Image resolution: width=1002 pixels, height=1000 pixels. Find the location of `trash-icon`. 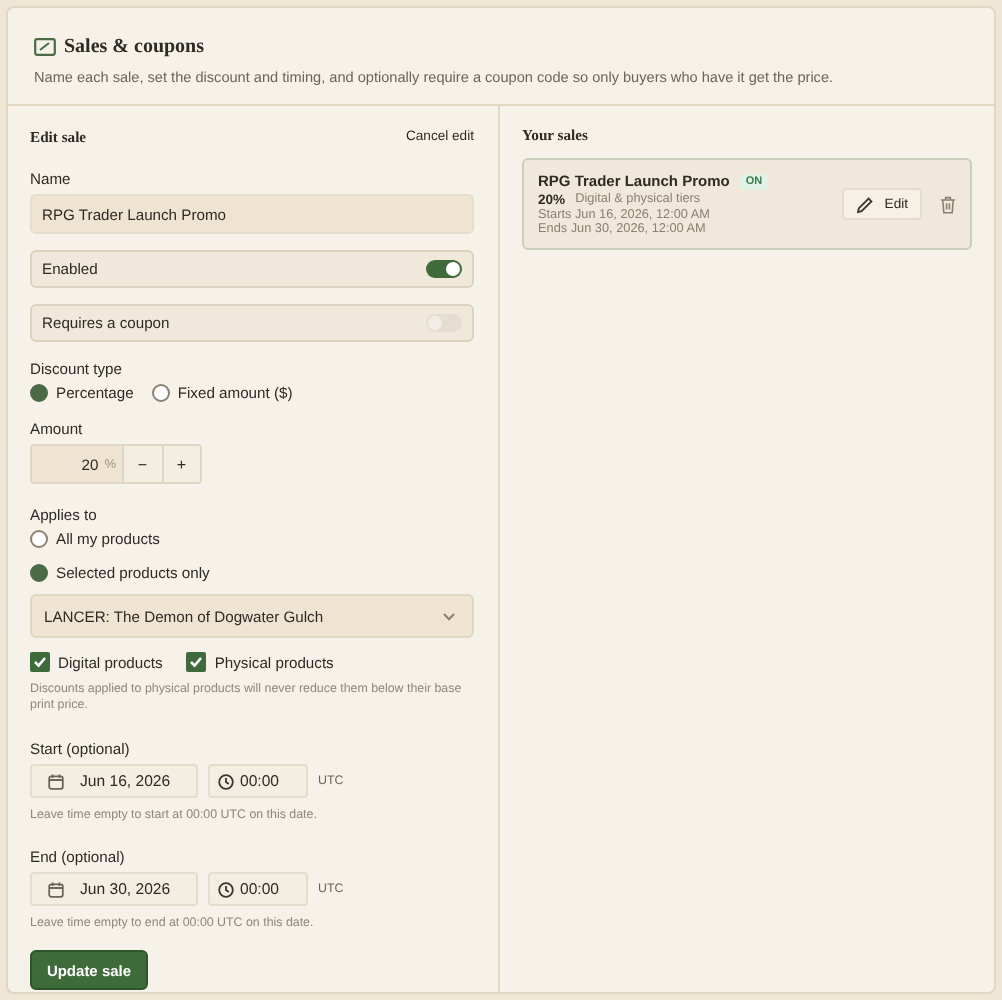

trash-icon is located at coordinates (948, 204).